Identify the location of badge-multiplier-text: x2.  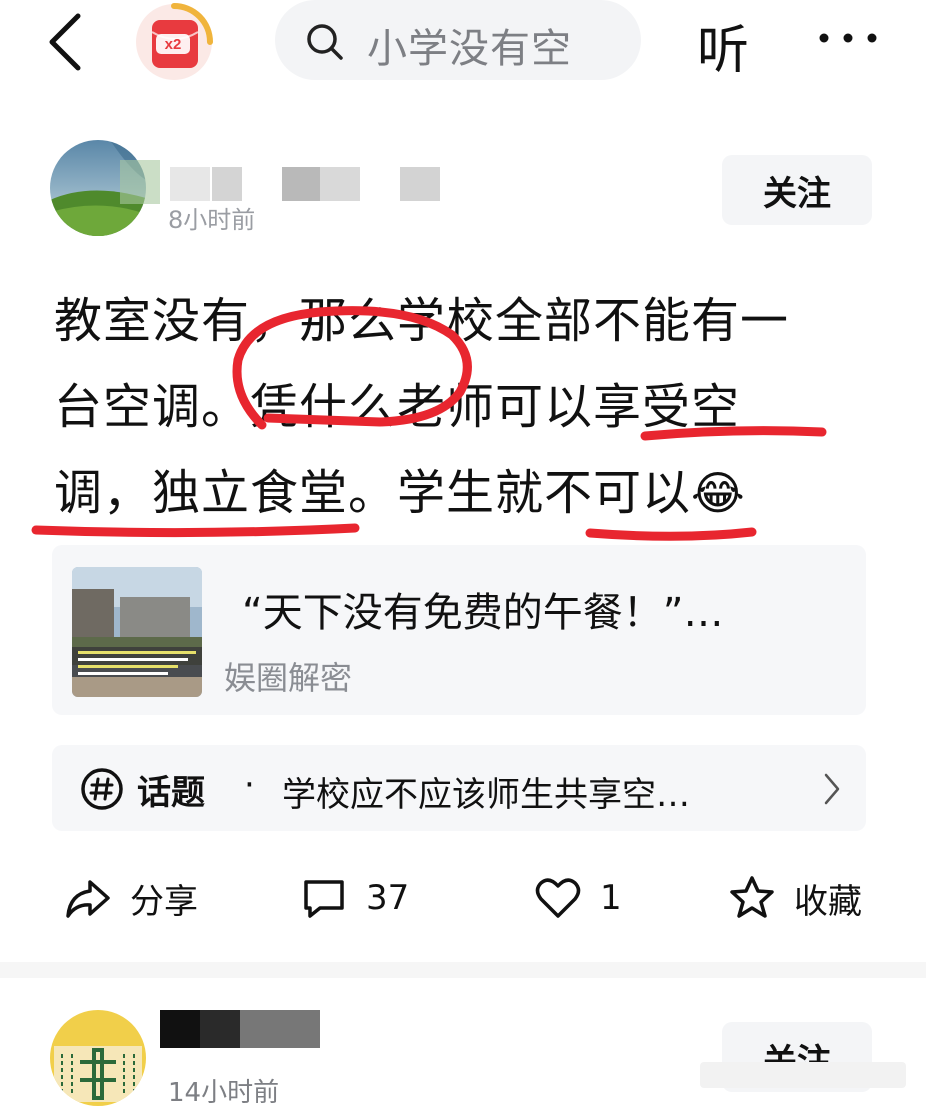
(173, 44).